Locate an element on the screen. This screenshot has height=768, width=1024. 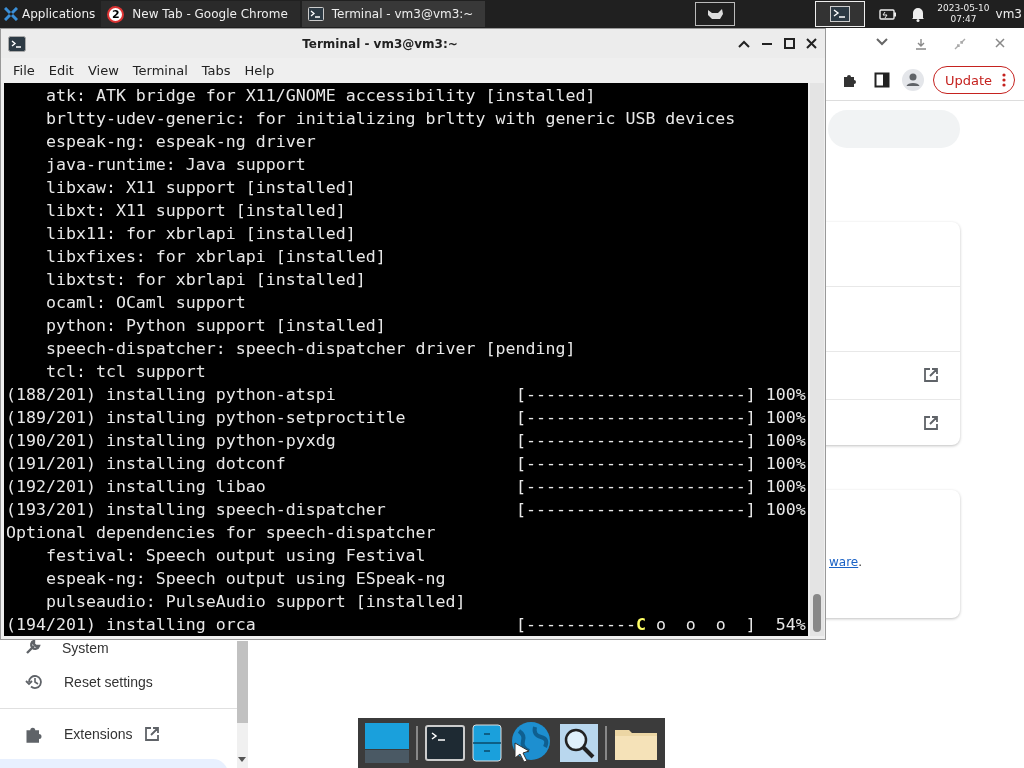
menu-item: Terminal is located at coordinates (160, 70).